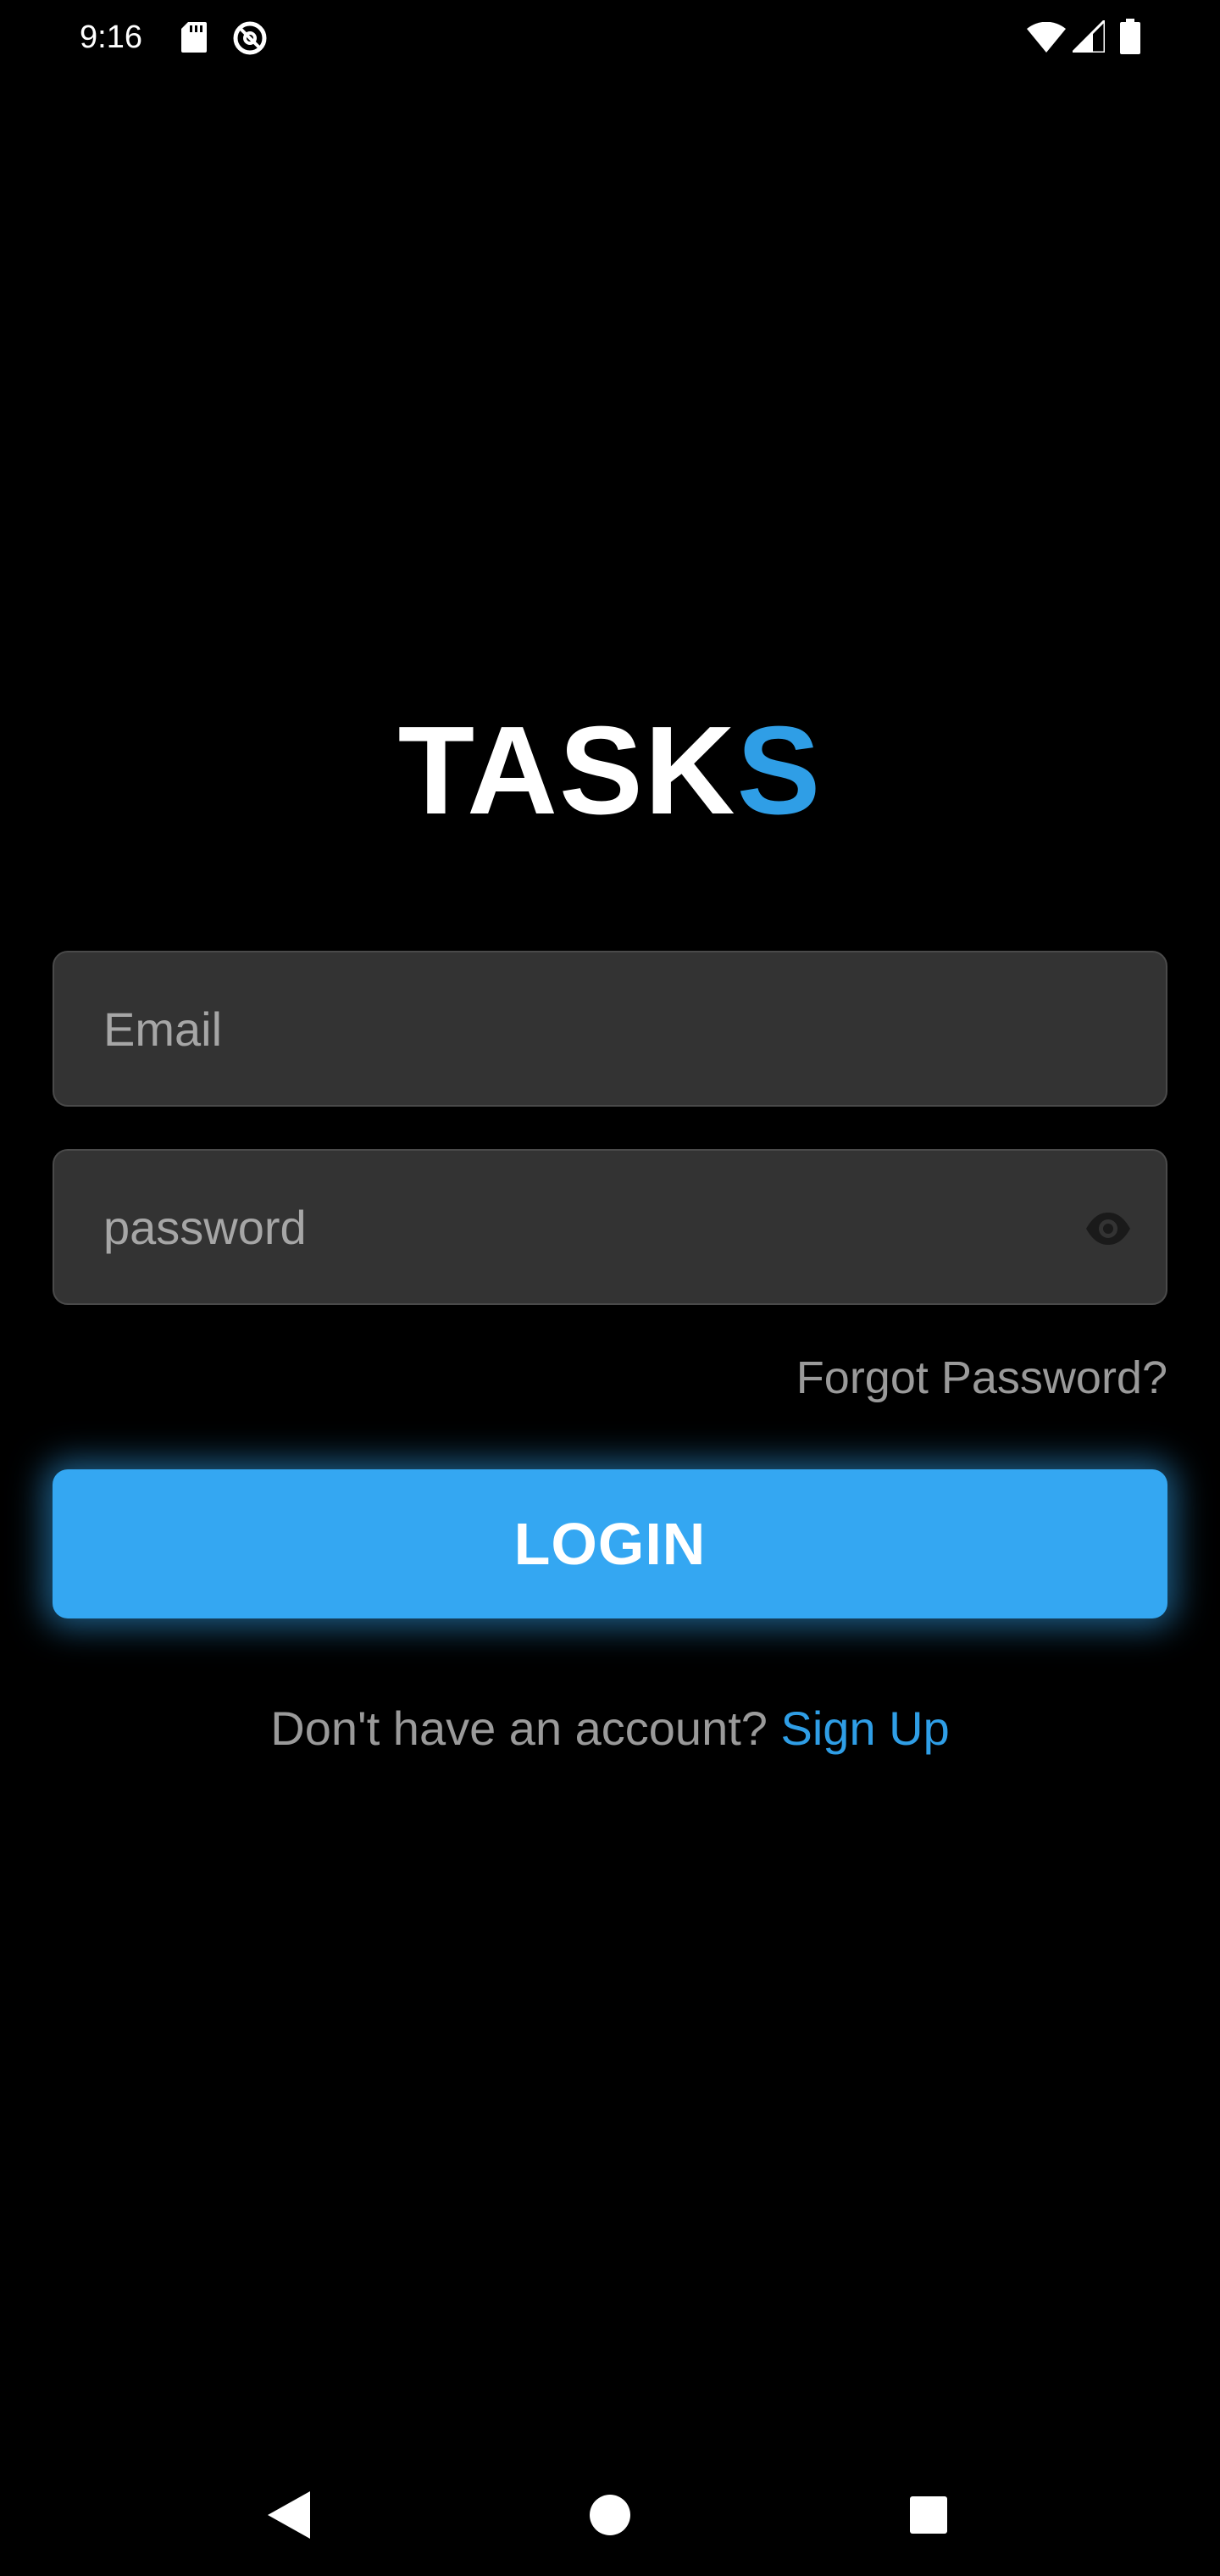 This screenshot has width=1220, height=2576. What do you see at coordinates (194, 37) in the screenshot?
I see `sd-card-icon` at bounding box center [194, 37].